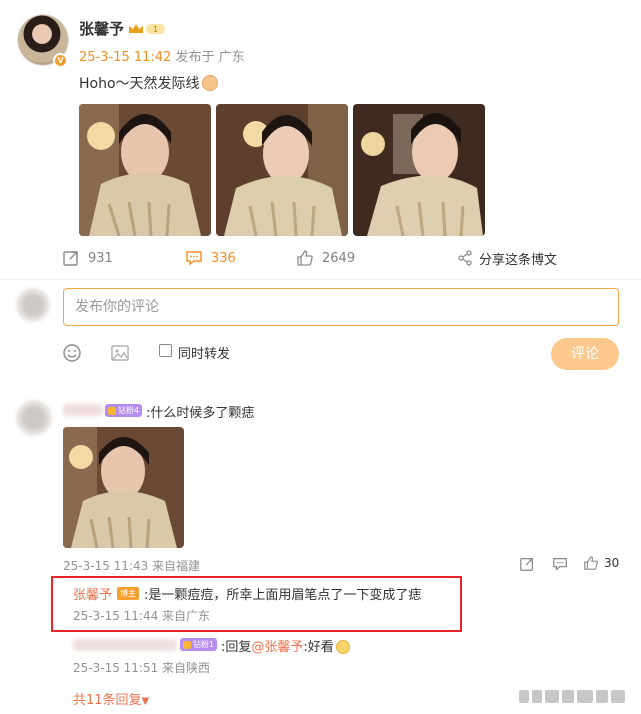 The image size is (641, 714). Describe the element at coordinates (101, 28) in the screenshot. I see `author-name: 张馨予` at that location.